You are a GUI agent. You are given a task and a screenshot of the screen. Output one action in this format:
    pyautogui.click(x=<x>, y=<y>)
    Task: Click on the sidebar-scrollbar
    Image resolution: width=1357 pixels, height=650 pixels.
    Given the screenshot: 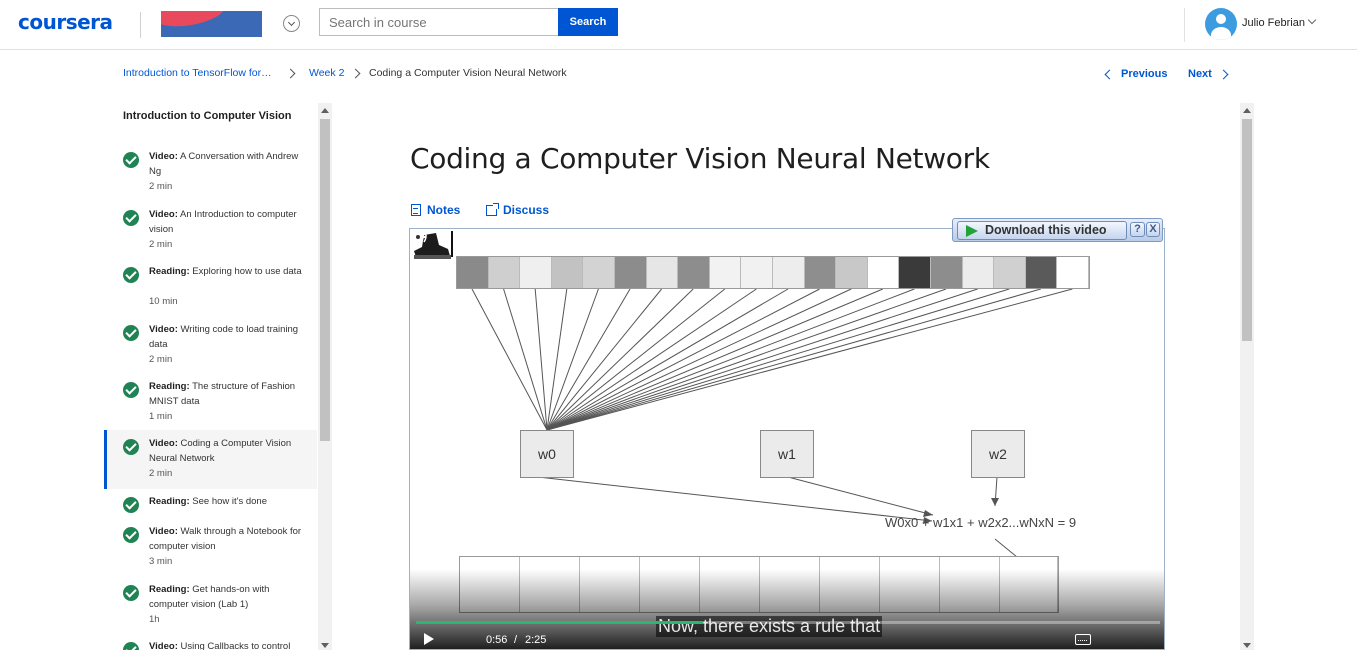 What is the action you would take?
    pyautogui.click(x=325, y=376)
    